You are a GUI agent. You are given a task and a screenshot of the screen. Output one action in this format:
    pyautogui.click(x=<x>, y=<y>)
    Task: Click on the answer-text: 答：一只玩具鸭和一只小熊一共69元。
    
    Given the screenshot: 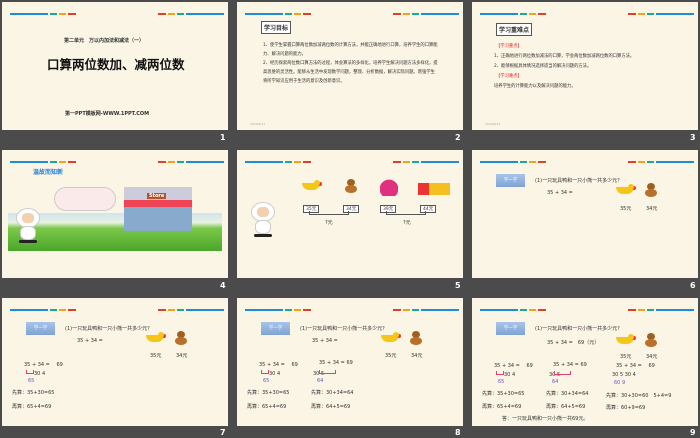 What is the action you would take?
    pyautogui.click(x=545, y=419)
    